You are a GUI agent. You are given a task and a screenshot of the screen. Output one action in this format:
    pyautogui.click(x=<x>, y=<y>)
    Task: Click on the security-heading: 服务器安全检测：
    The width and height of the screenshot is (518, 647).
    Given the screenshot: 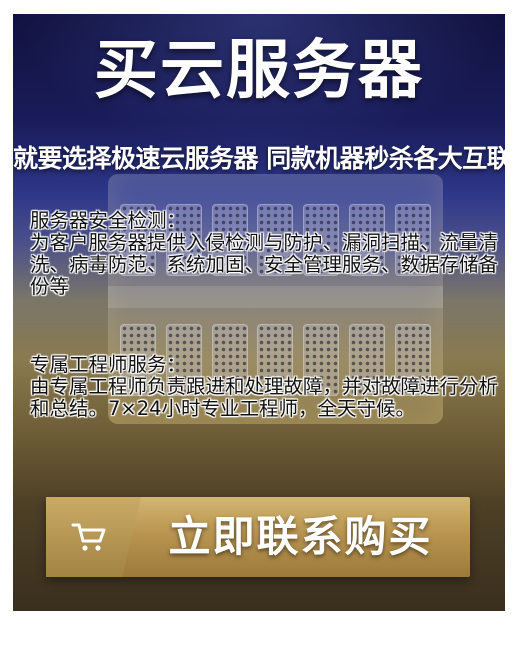 What is the action you would take?
    pyautogui.click(x=108, y=220)
    